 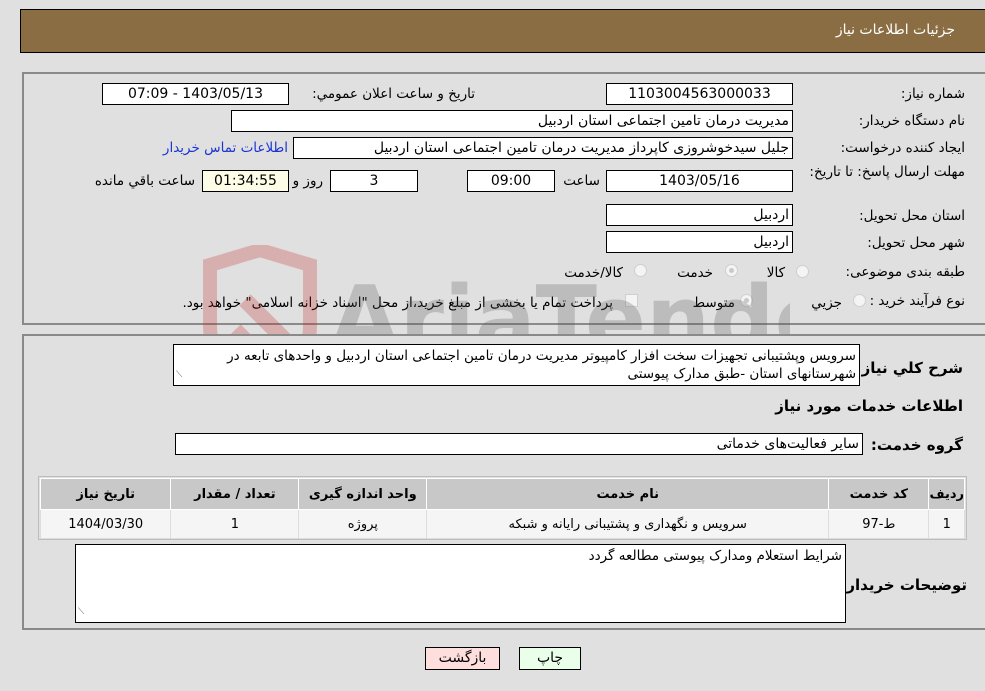 I want to click on page-title: جزئیات اطلاعات نیاز, so click(x=895, y=30).